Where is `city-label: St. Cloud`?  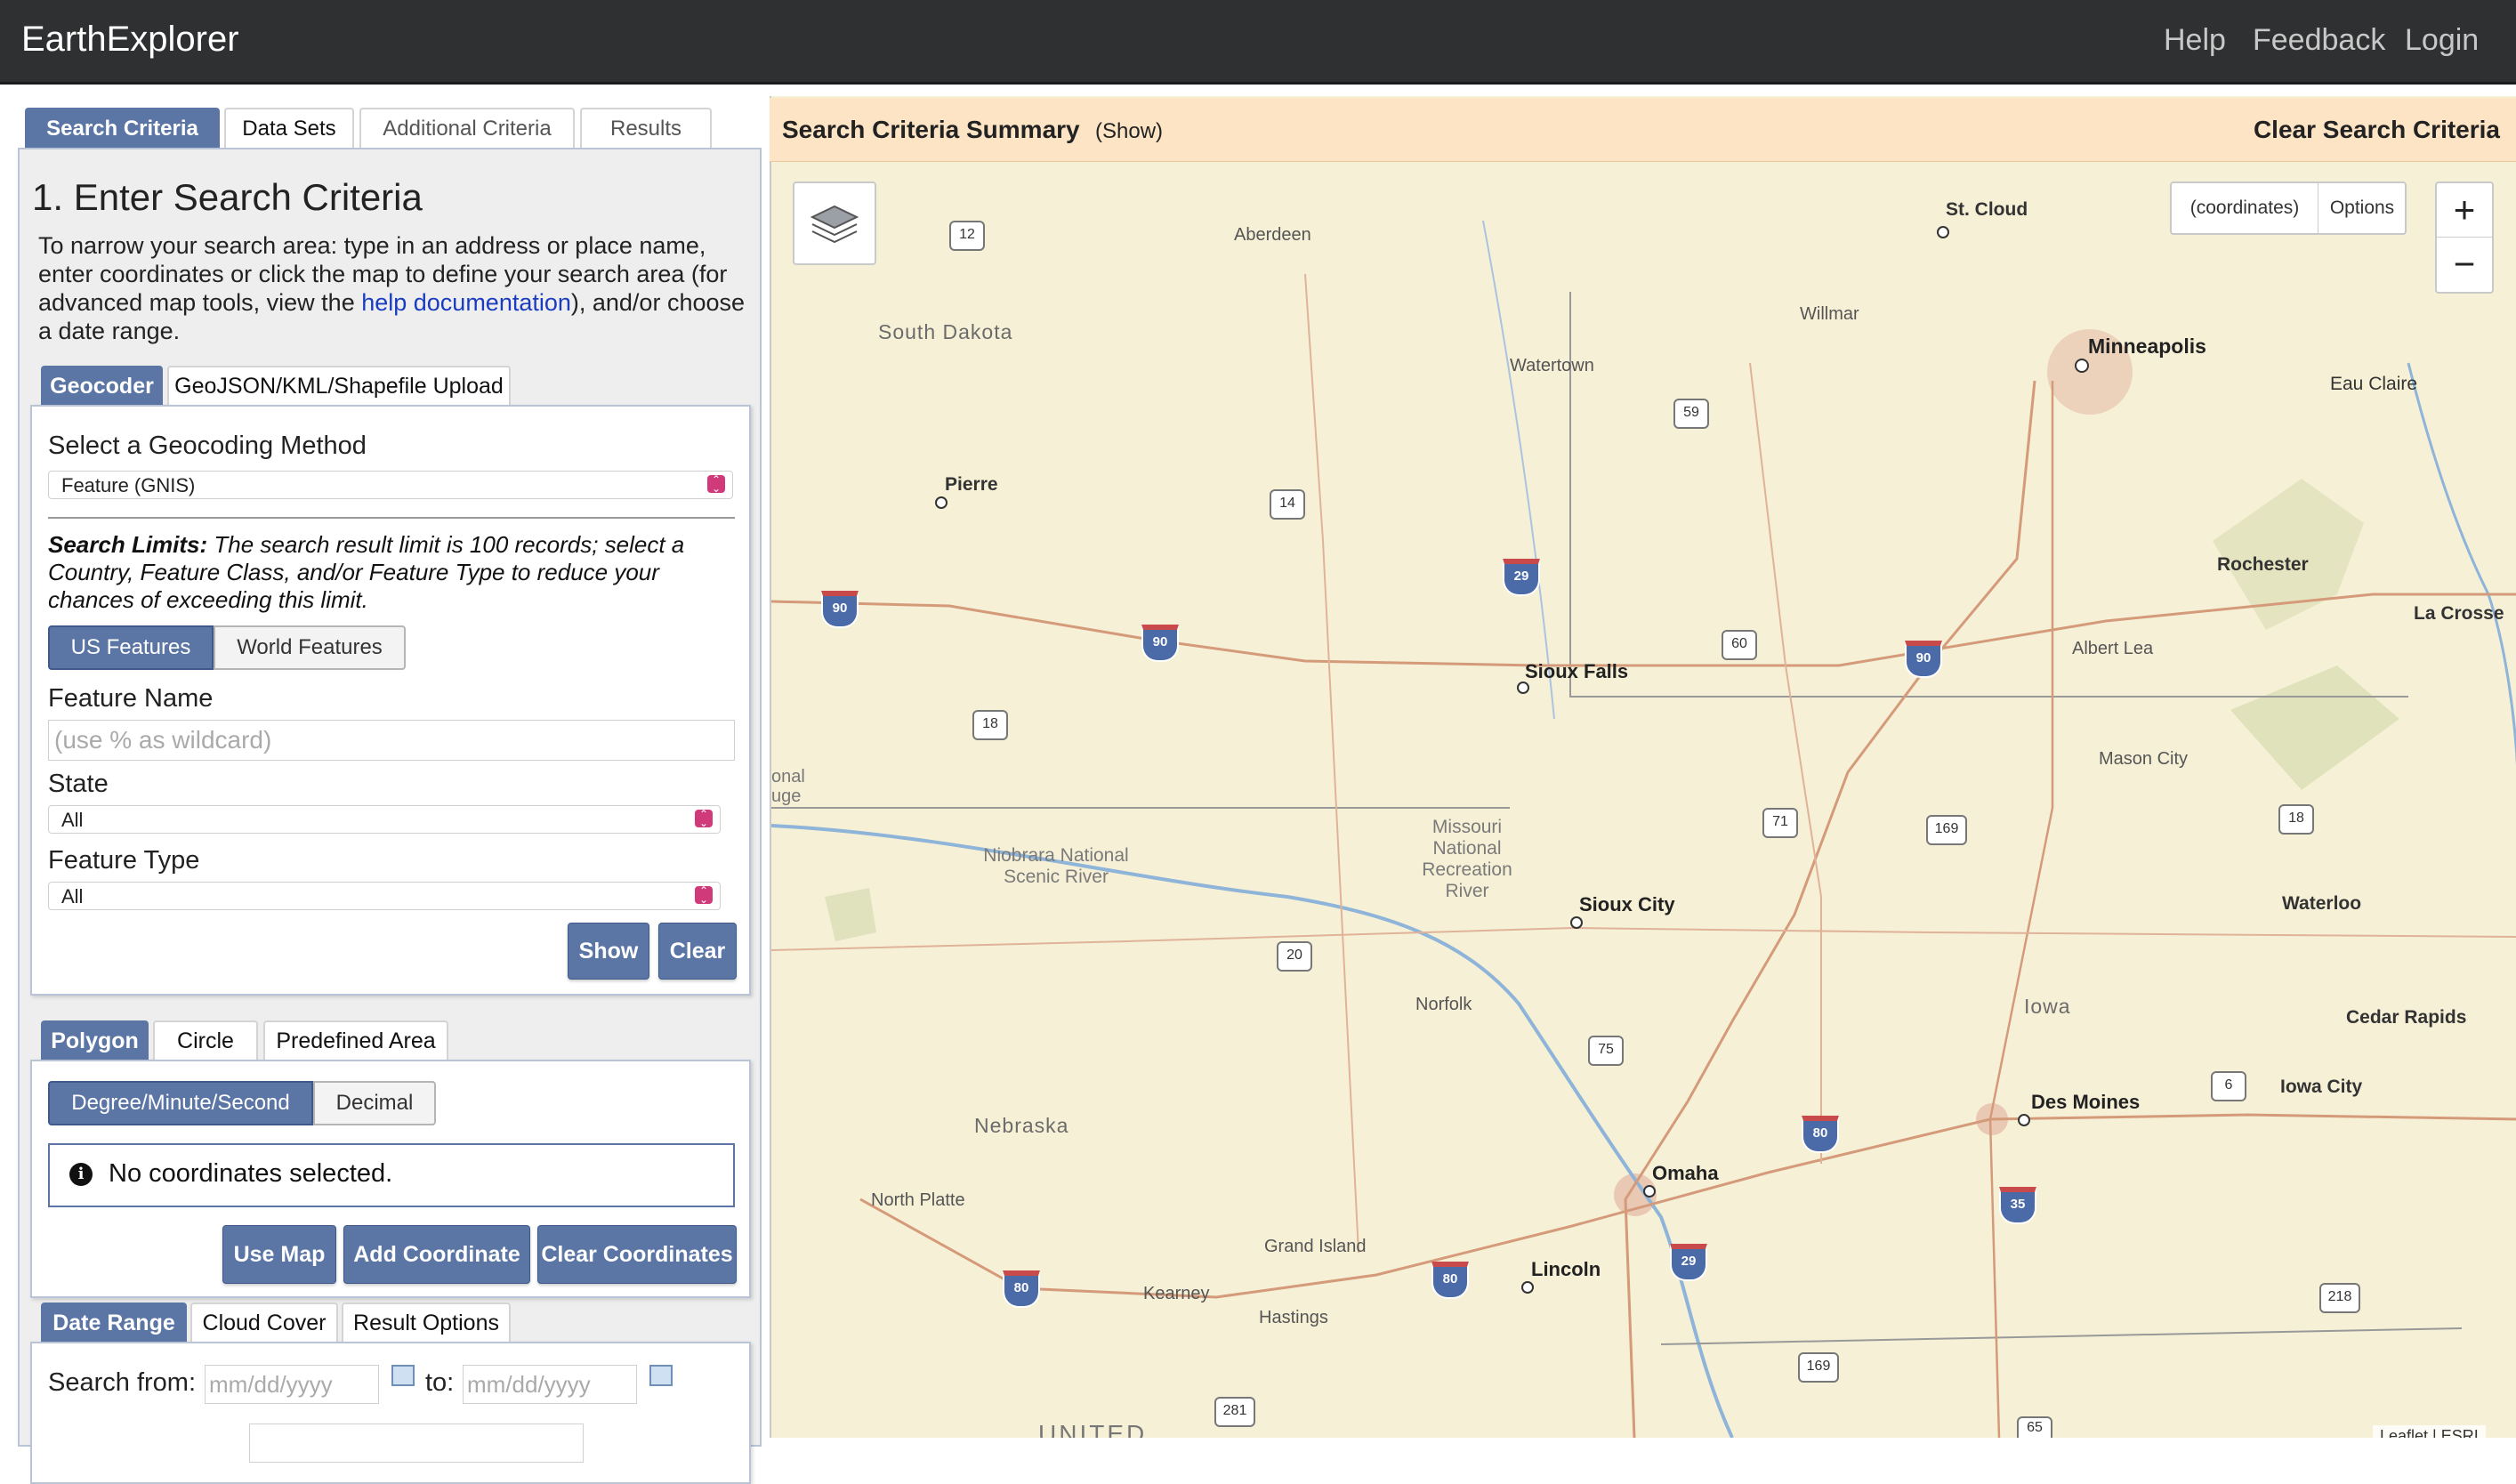
city-label: St. Cloud is located at coordinates (1987, 209).